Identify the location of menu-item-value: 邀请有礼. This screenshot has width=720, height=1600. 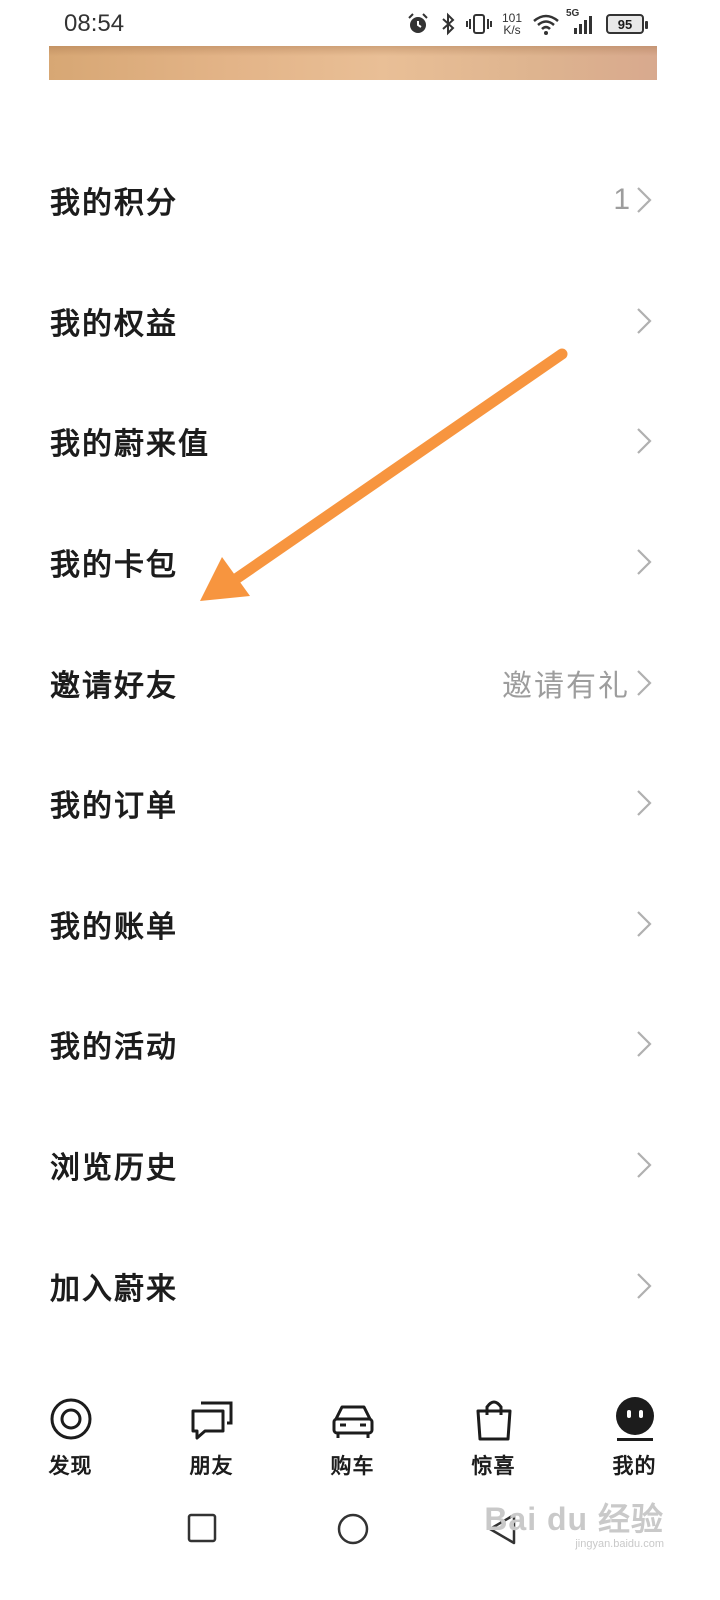
(566, 686).